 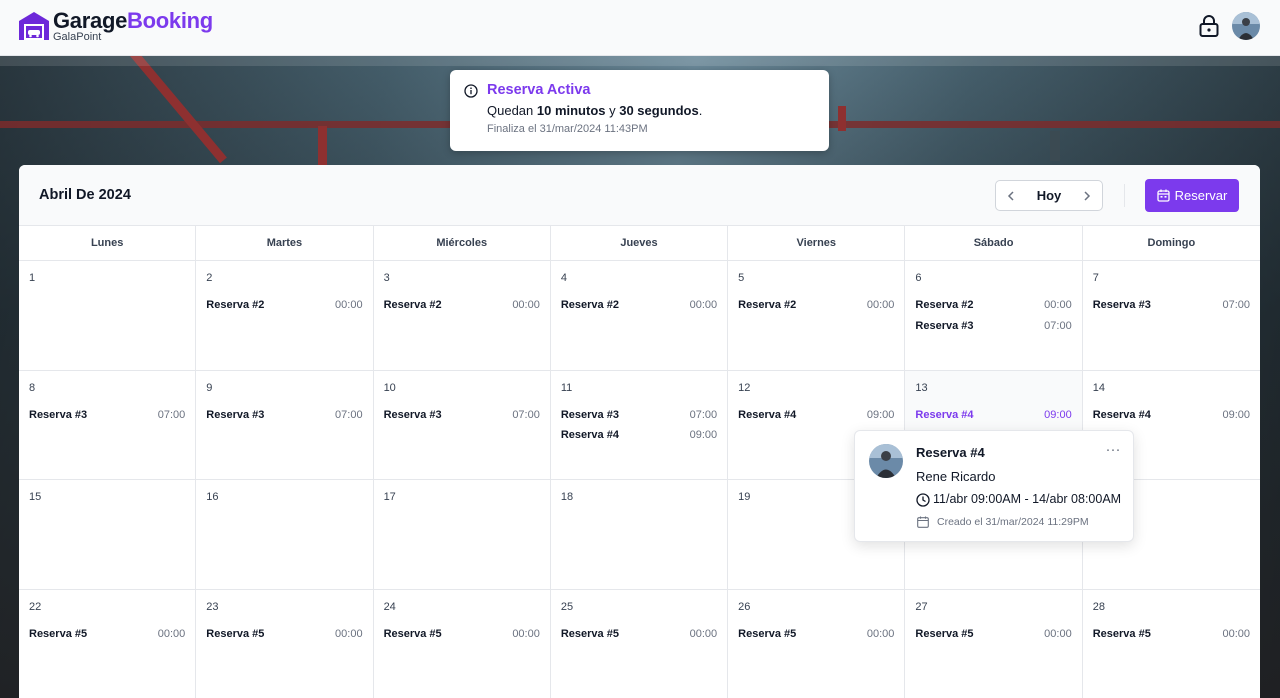 I want to click on reserve-button: Reservar, so click(x=1192, y=195).